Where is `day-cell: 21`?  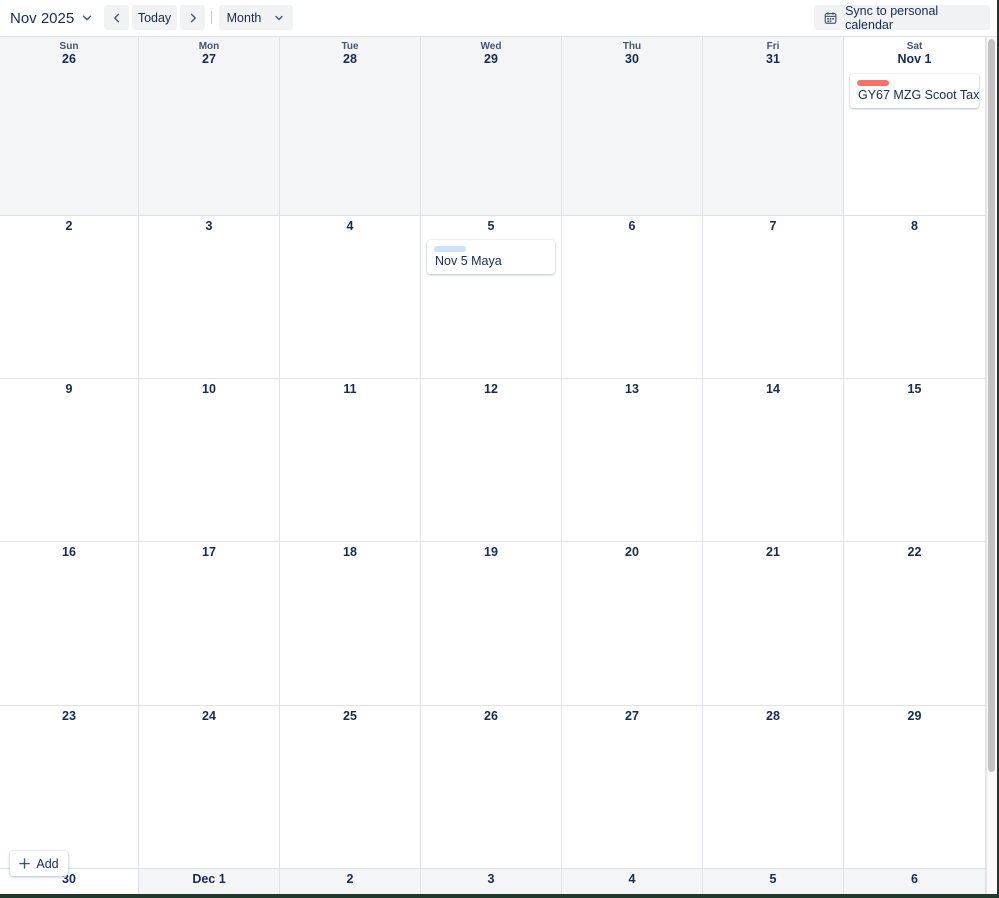 day-cell: 21 is located at coordinates (773, 623).